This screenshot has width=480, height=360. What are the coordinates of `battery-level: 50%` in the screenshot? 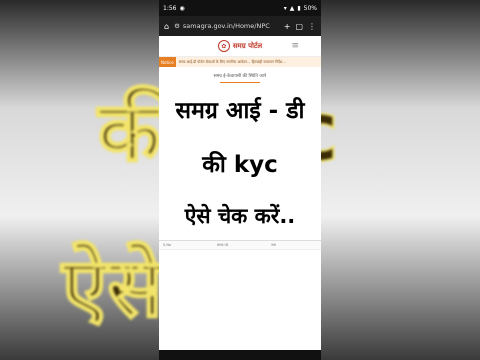 It's located at (310, 8).